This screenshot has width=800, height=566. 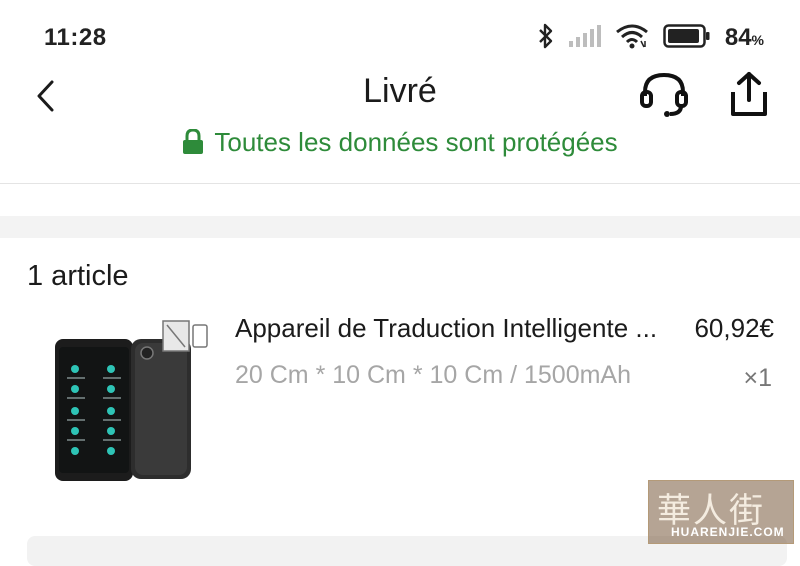 I want to click on battery-percentage: 84%, so click(x=744, y=38).